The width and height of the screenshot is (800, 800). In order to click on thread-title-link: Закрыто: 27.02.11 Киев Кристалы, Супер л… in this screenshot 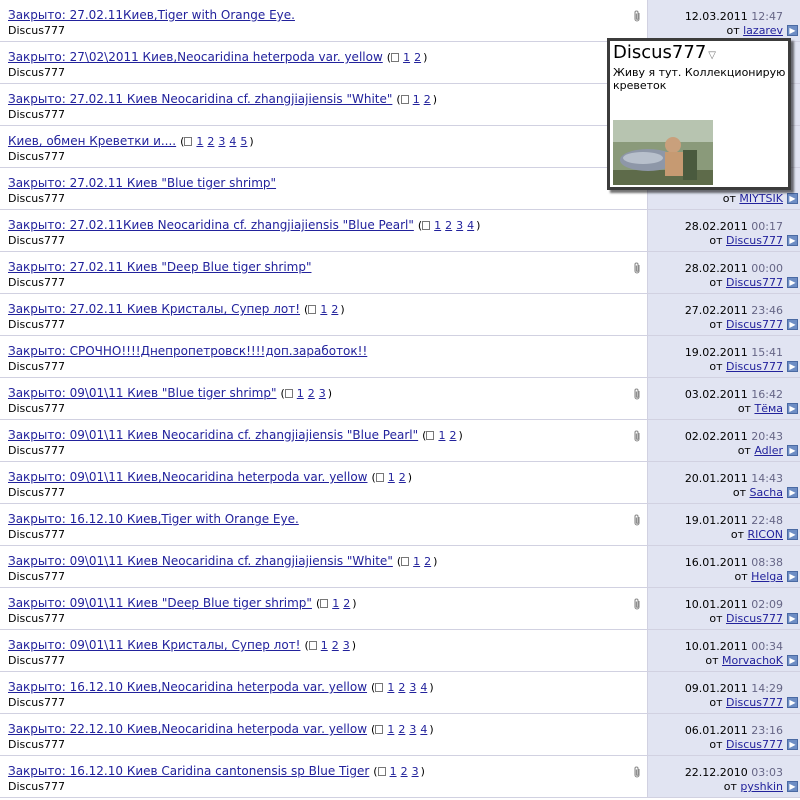, I will do `click(154, 309)`.